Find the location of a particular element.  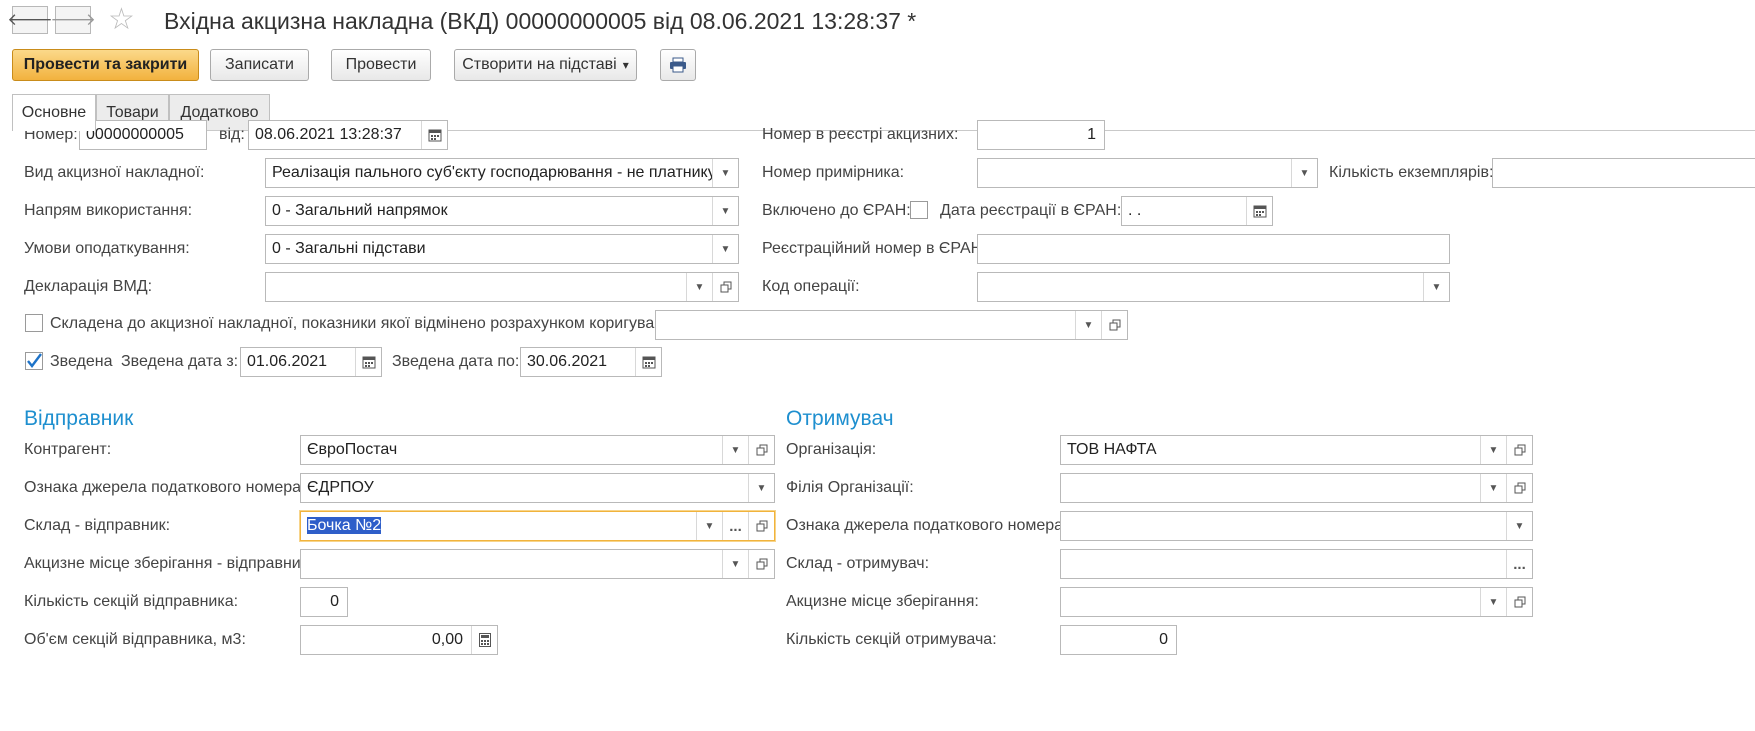

sender-excise-place-label: Акцизне місце зберігання - відправник: is located at coordinates (168, 563).